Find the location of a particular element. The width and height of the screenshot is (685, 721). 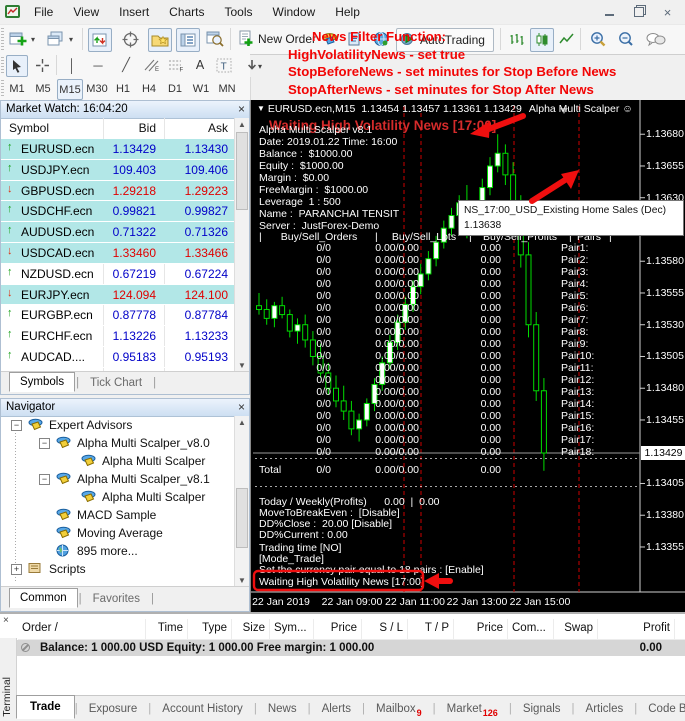

tab-articles: Articles is located at coordinates (605, 709).